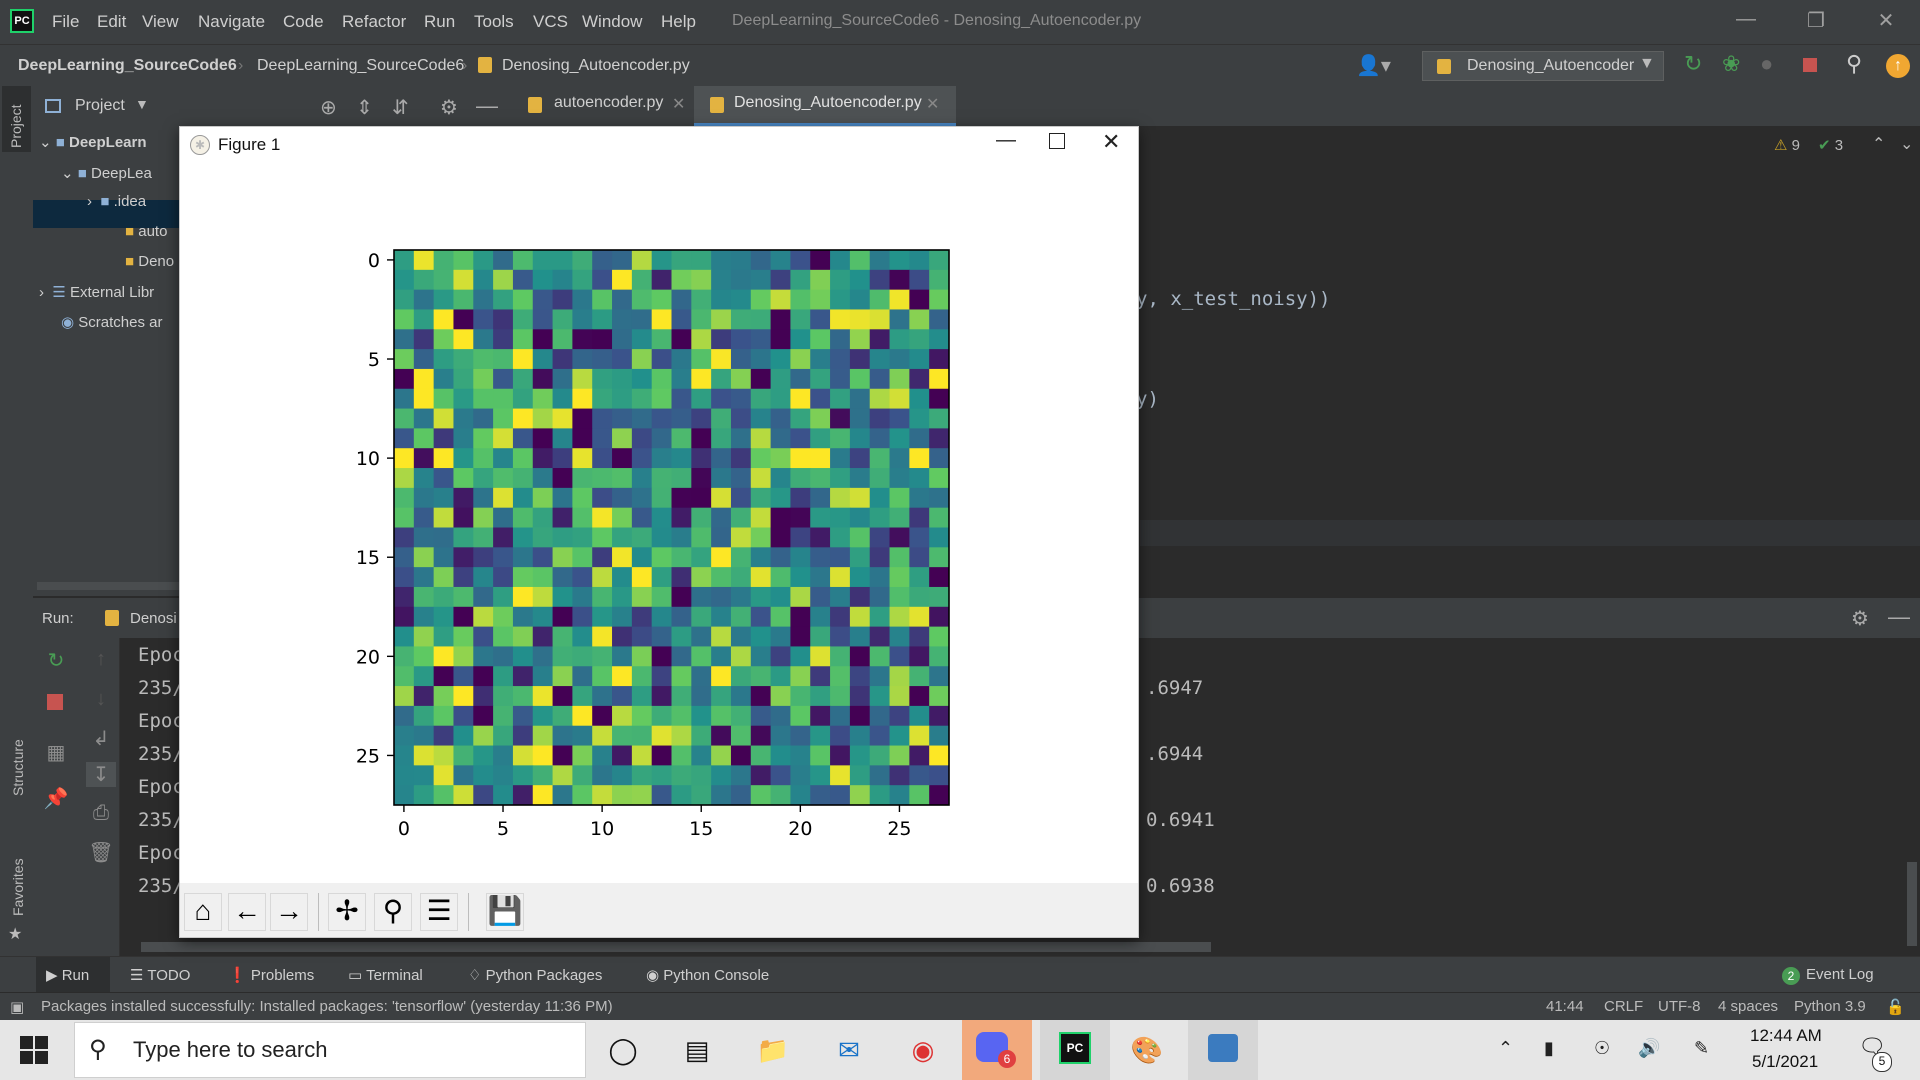 This screenshot has width=1920, height=1080. Describe the element at coordinates (697, 1050) in the screenshot. I see `task-view-icon: ▤` at that location.